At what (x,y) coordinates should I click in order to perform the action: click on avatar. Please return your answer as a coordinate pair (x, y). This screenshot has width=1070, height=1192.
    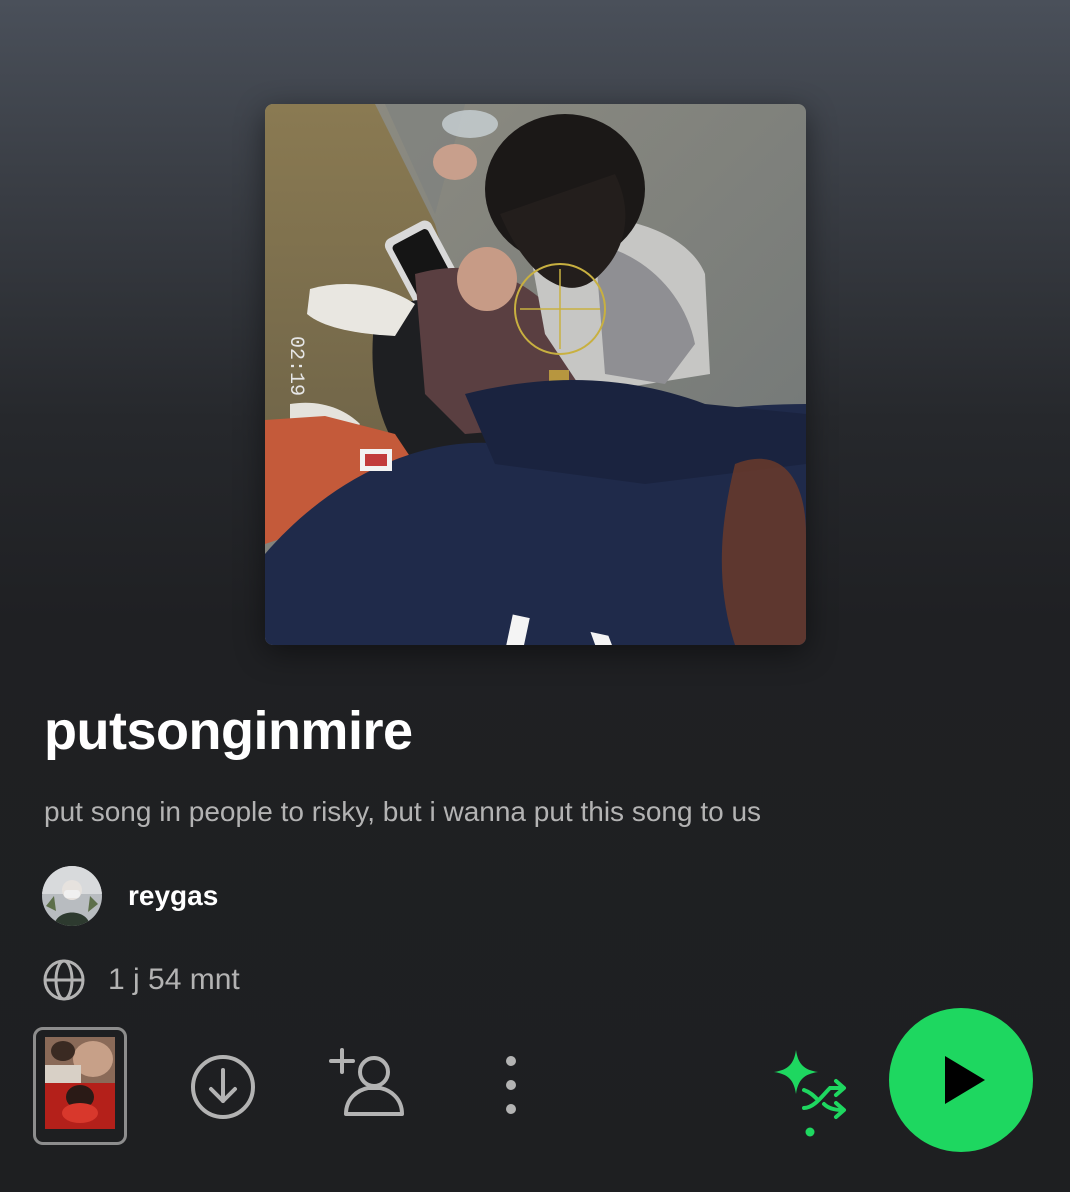
    Looking at the image, I should click on (72, 896).